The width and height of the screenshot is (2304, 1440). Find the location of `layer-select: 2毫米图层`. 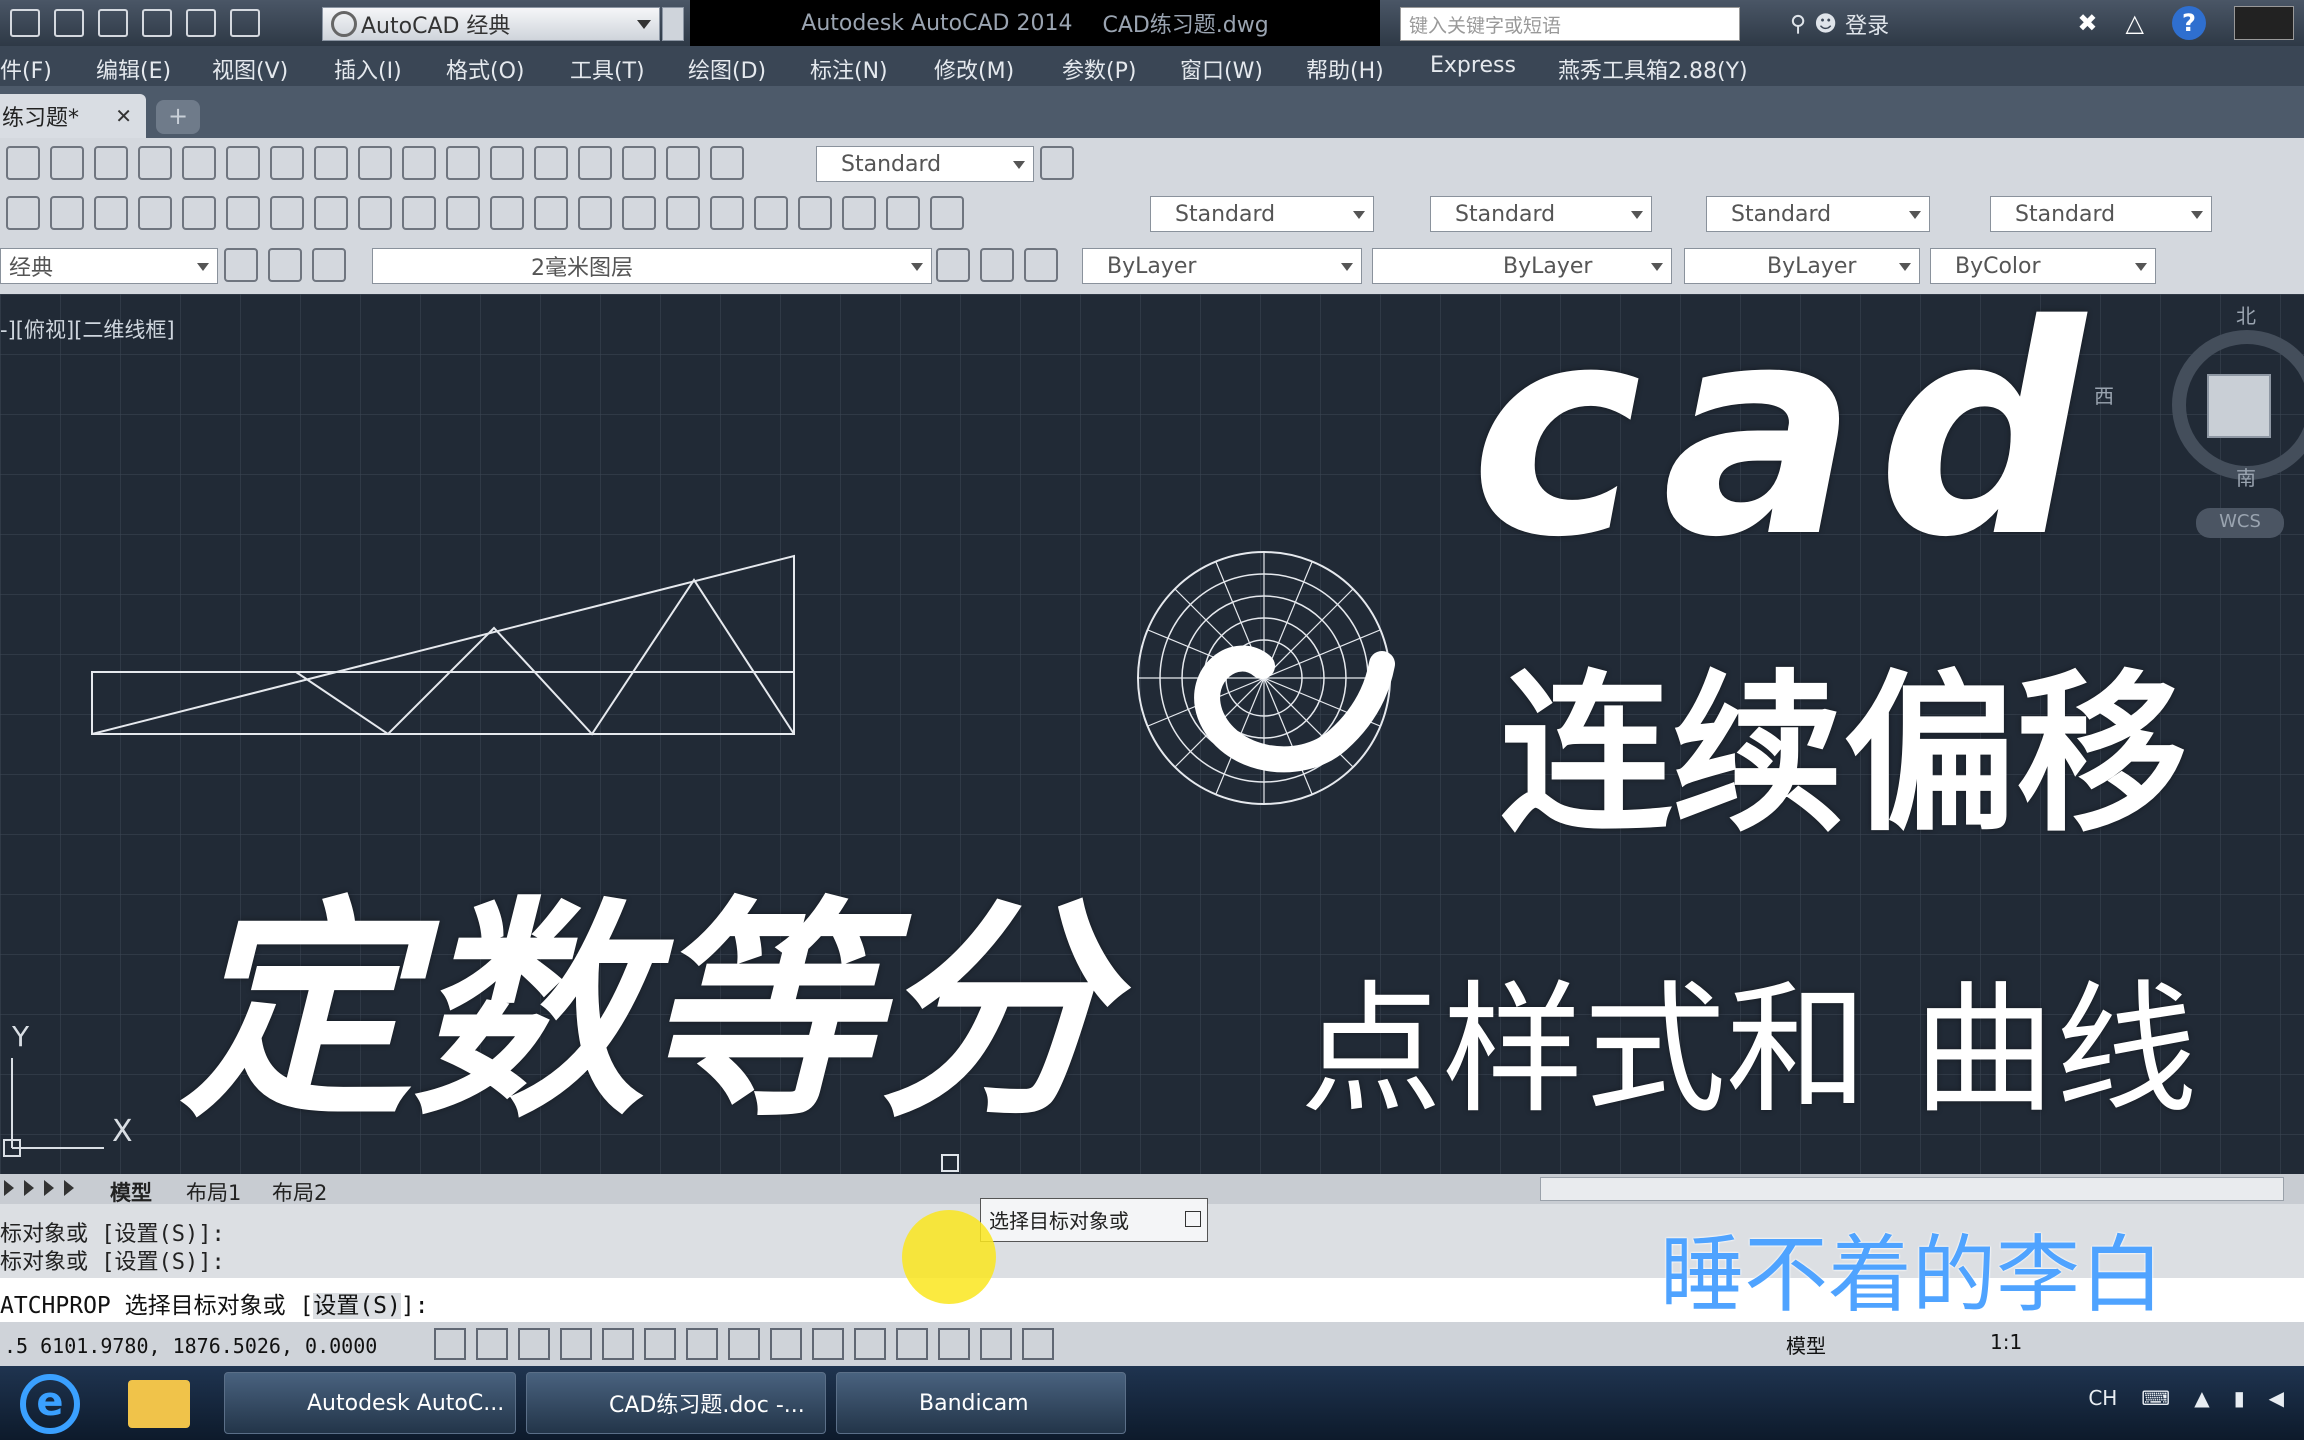

layer-select: 2毫米图层 is located at coordinates (652, 266).